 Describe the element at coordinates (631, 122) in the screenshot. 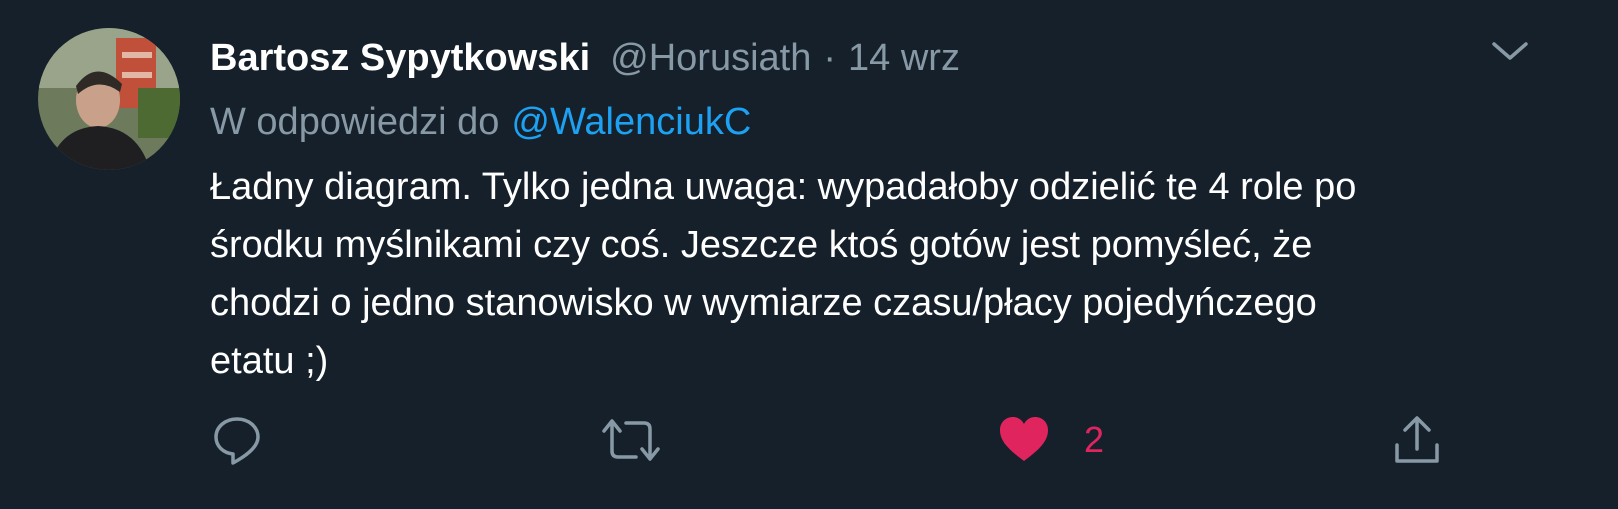

I see `reply-mention-link: @WalenciukC` at that location.